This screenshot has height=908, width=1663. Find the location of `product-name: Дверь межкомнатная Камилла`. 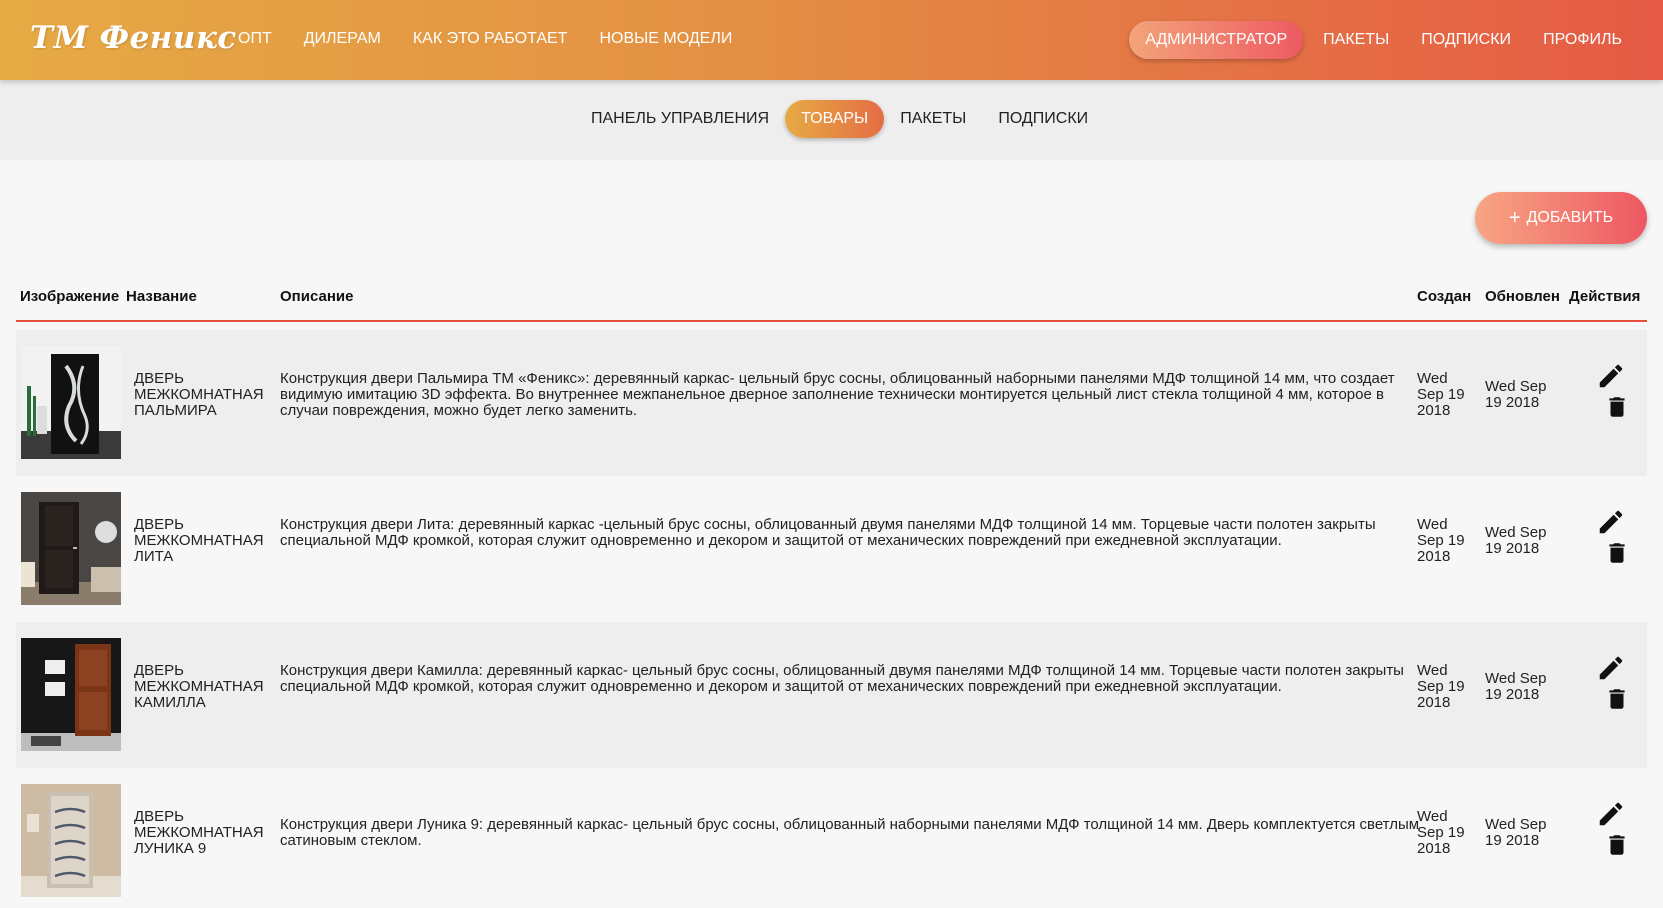

product-name: Дверь межкомнатная Камилла is located at coordinates (199, 686).